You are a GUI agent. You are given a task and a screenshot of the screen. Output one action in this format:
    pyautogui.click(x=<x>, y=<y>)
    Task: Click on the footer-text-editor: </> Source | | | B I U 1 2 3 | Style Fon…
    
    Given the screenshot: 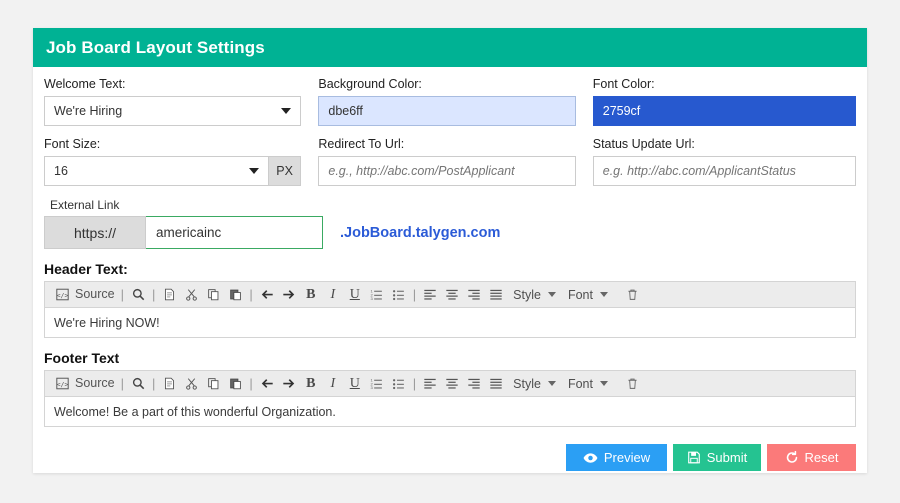 What is the action you would take?
    pyautogui.click(x=450, y=398)
    